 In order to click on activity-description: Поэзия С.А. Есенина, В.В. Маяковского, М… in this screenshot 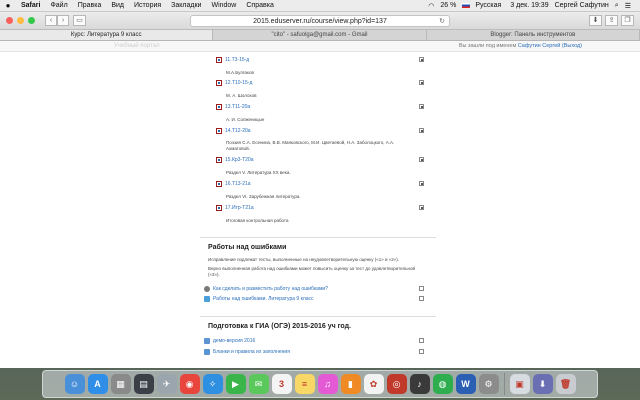, I will do `click(310, 145)`.